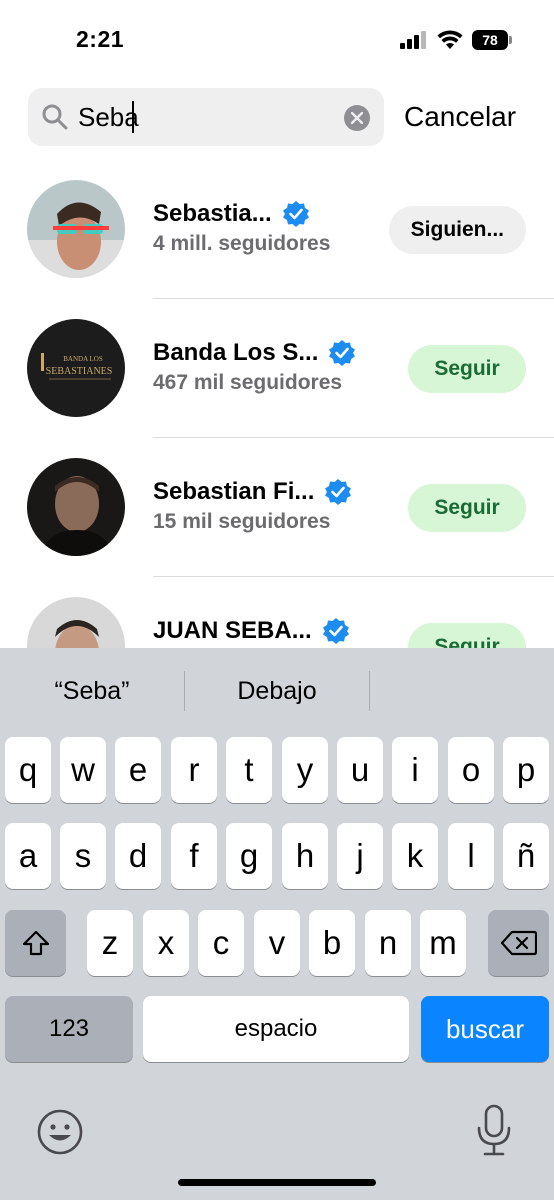  Describe the element at coordinates (241, 228) in the screenshot. I see `result-info: Sebastia... 4 mill. seguidores` at that location.